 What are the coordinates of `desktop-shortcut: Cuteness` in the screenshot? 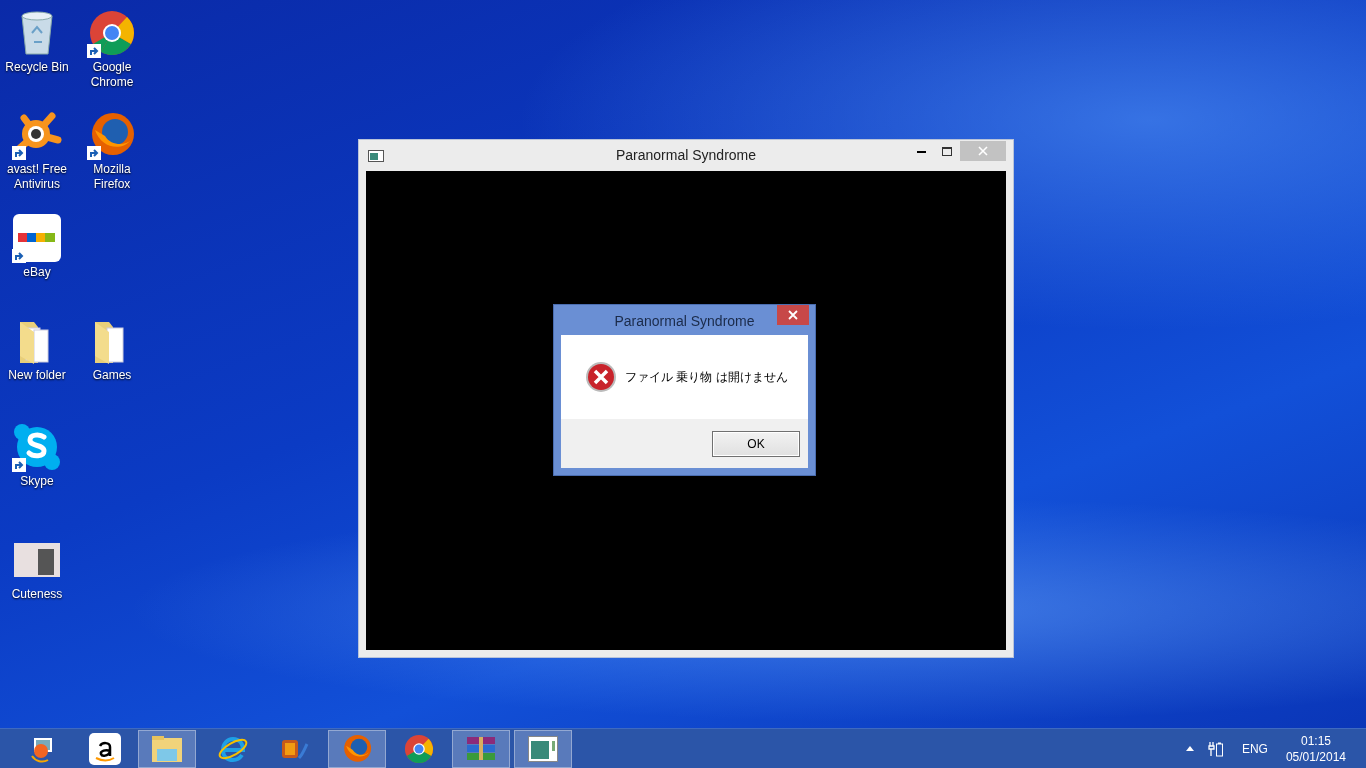 It's located at (37, 568).